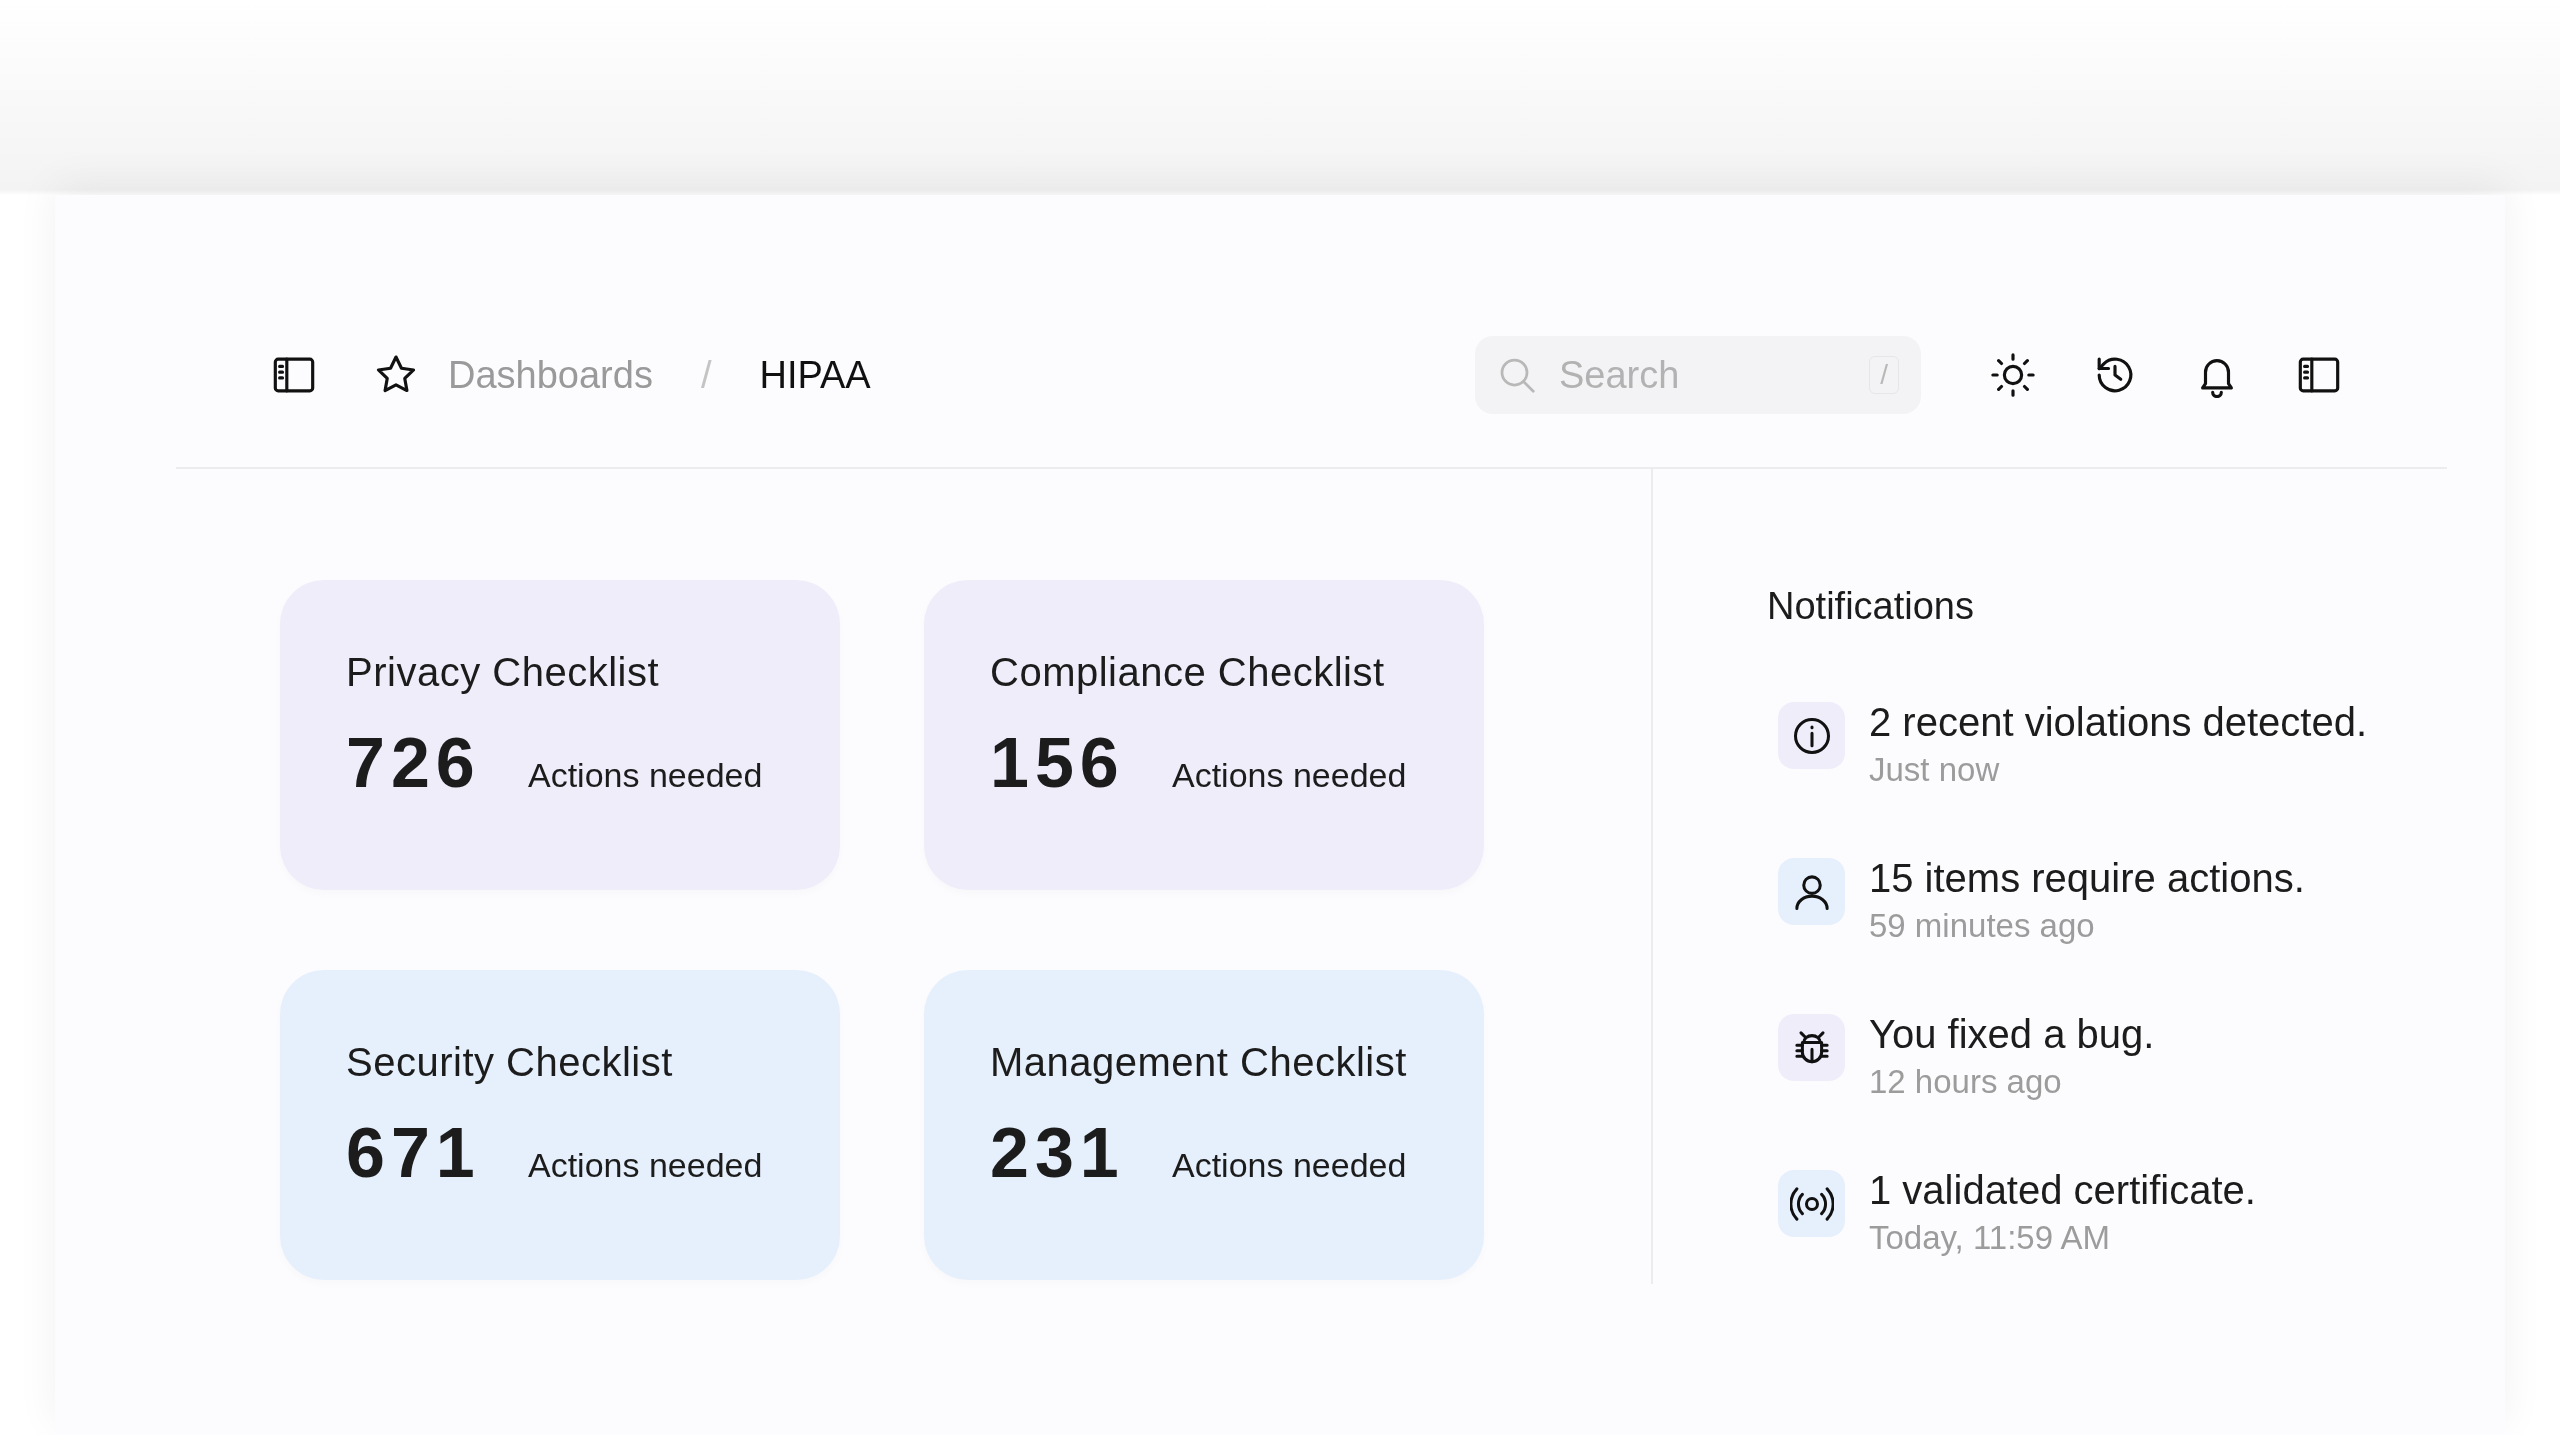 This screenshot has width=2560, height=1435. What do you see at coordinates (560, 735) in the screenshot?
I see `checklist-card: Privacy Checklist 726 Actions needed` at bounding box center [560, 735].